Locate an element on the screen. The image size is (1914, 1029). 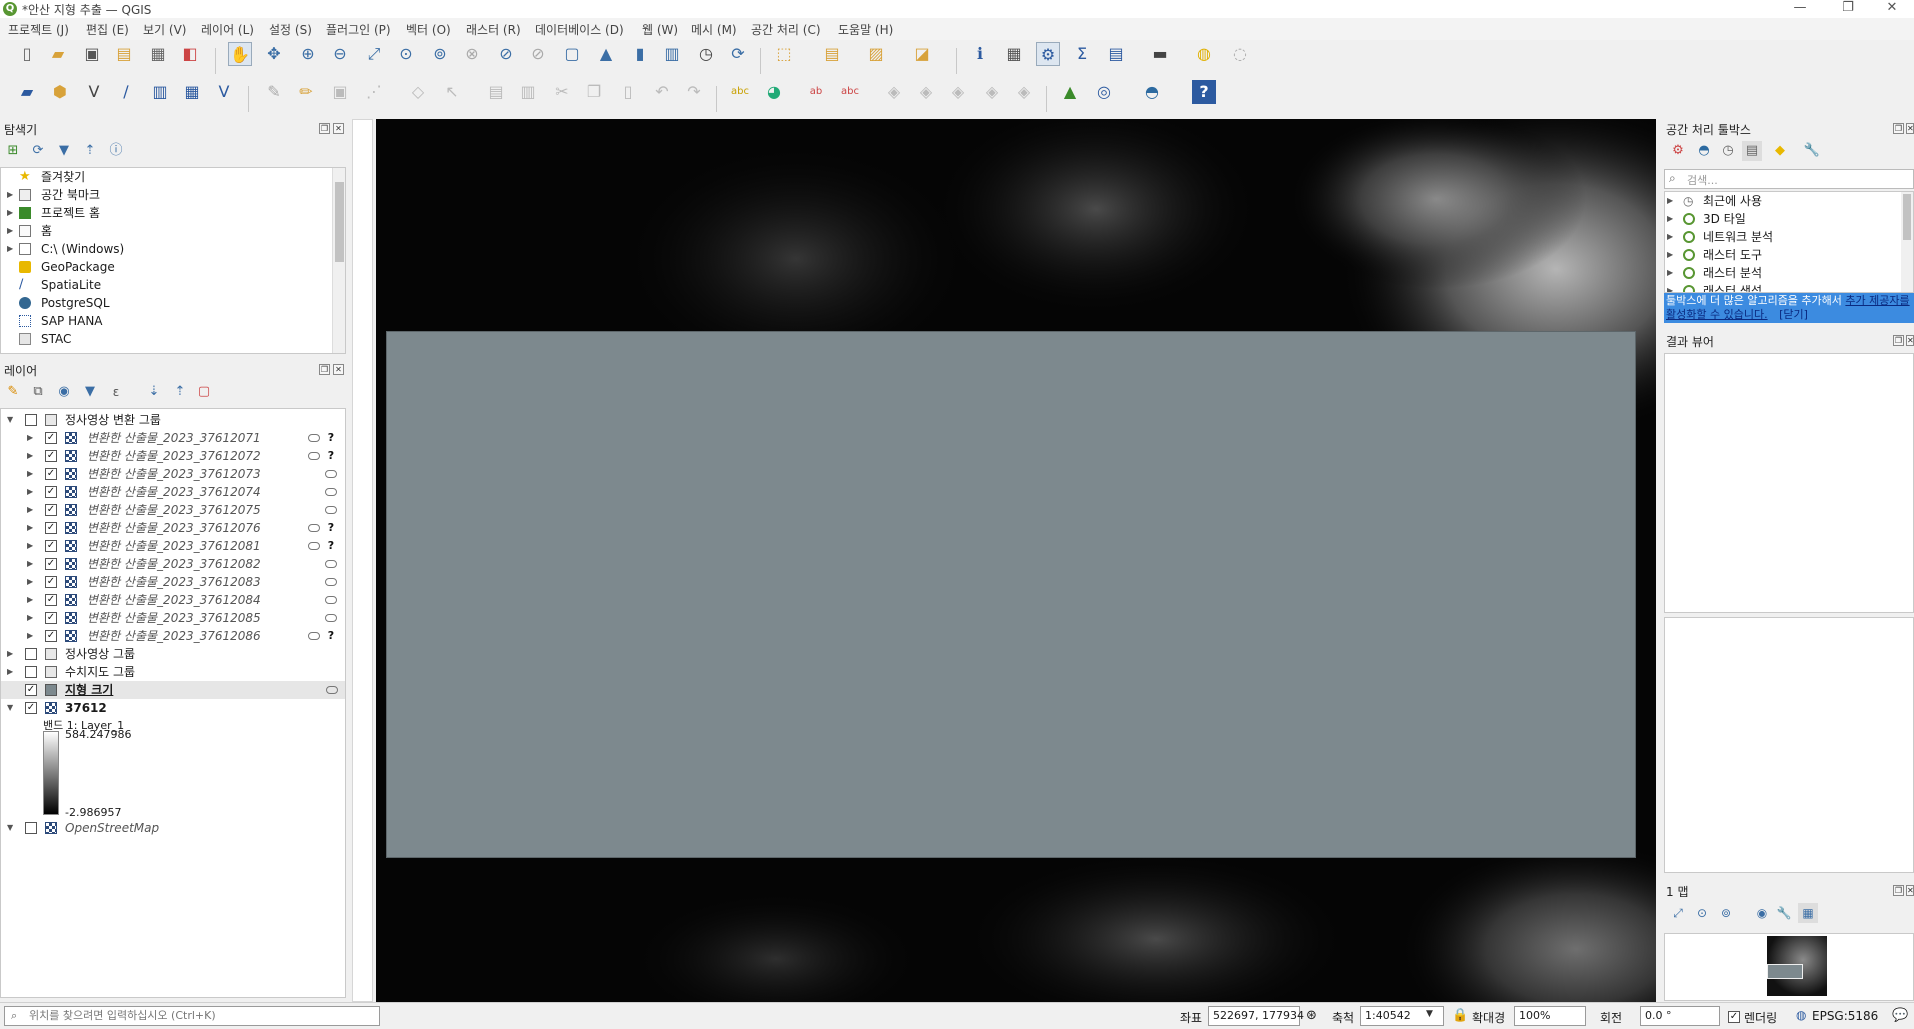
select-by-value-icon: ▤ is located at coordinates (832, 54).